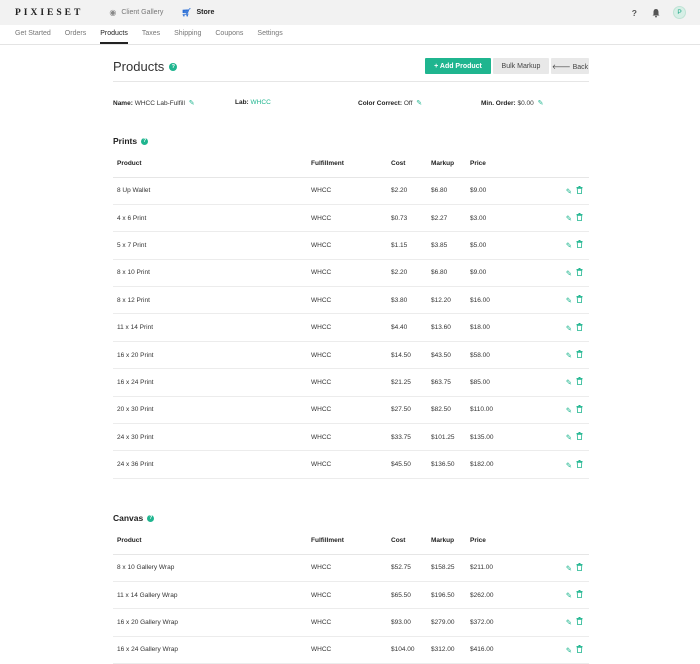 The width and height of the screenshot is (700, 664). I want to click on tab-orders: Orders, so click(75, 37).